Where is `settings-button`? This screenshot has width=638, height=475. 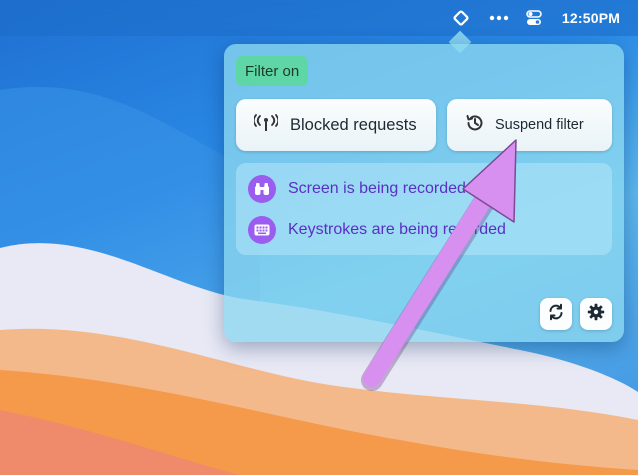 settings-button is located at coordinates (596, 314).